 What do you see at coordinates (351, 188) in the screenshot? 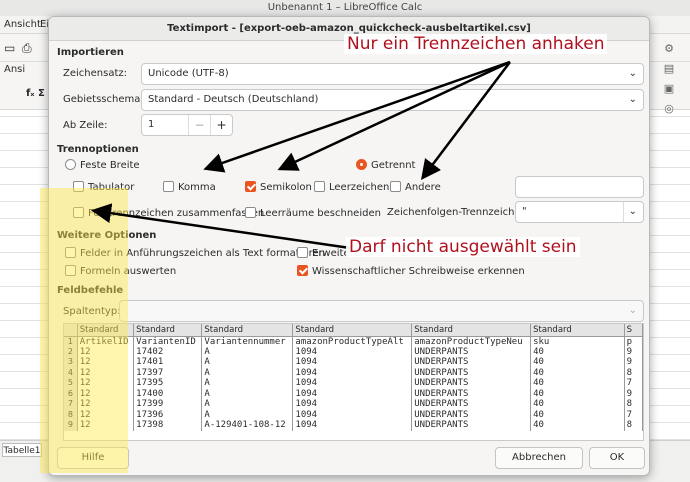
I see `checkbox-space: Leerzeichen` at bounding box center [351, 188].